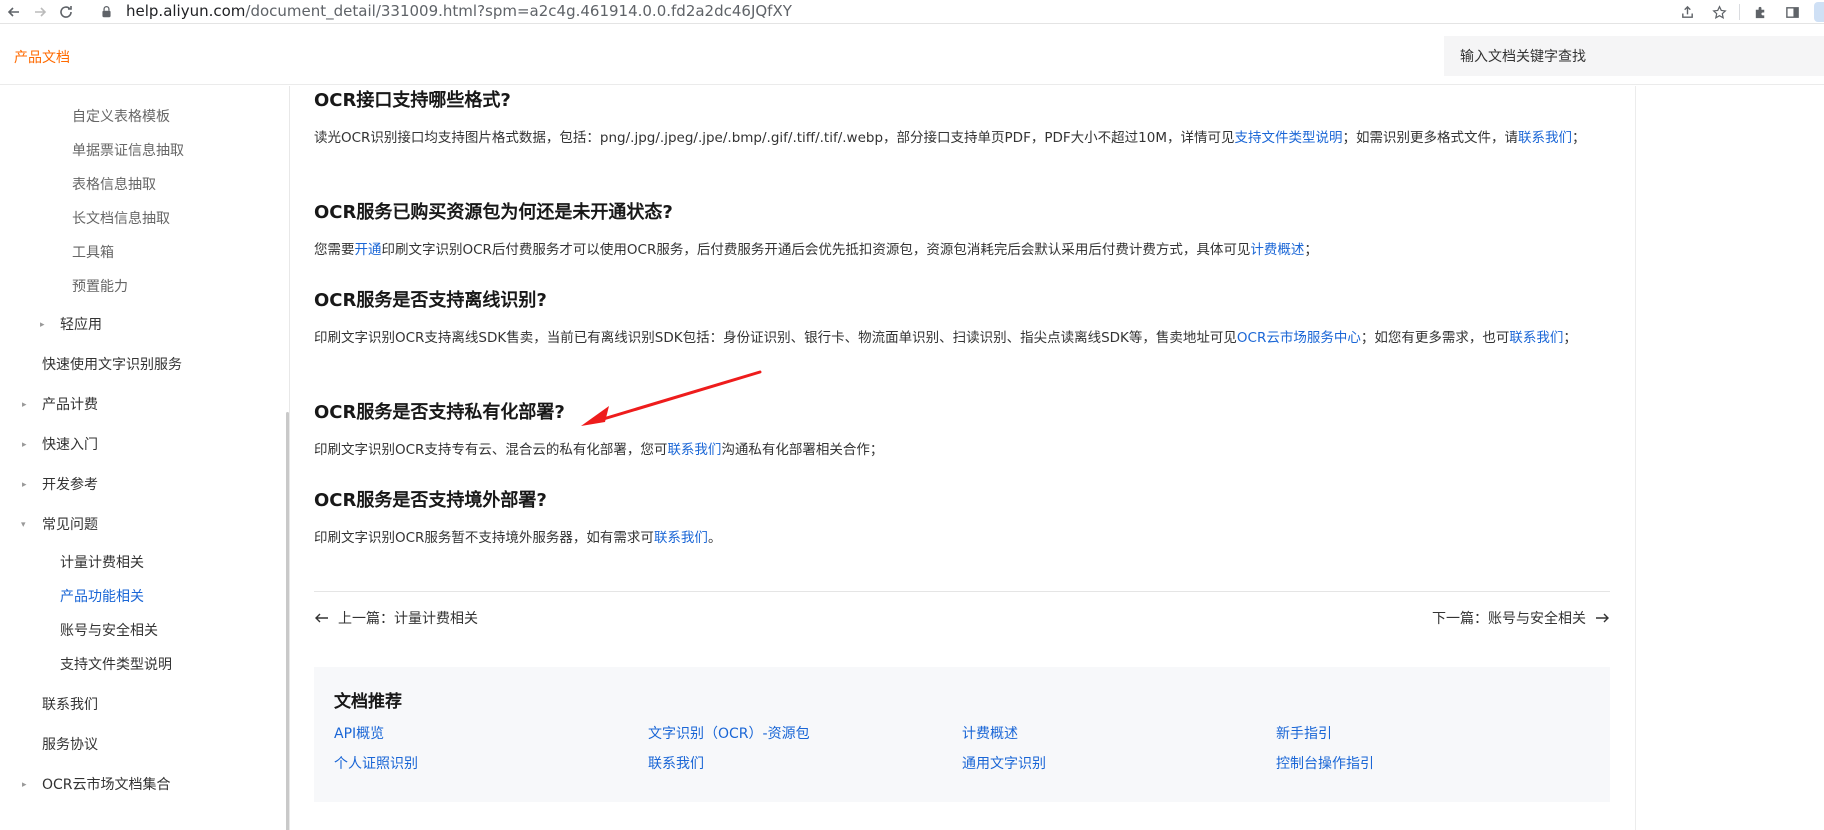 The height and width of the screenshot is (830, 1824). What do you see at coordinates (128, 150) in the screenshot?
I see `sidebar-item-receipt-extraction: 单据票证信息抽取` at bounding box center [128, 150].